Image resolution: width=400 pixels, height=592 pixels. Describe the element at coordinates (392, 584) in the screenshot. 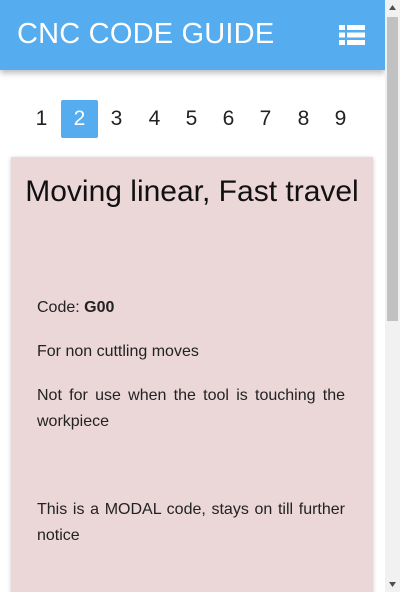

I see `arrow-down-icon` at that location.